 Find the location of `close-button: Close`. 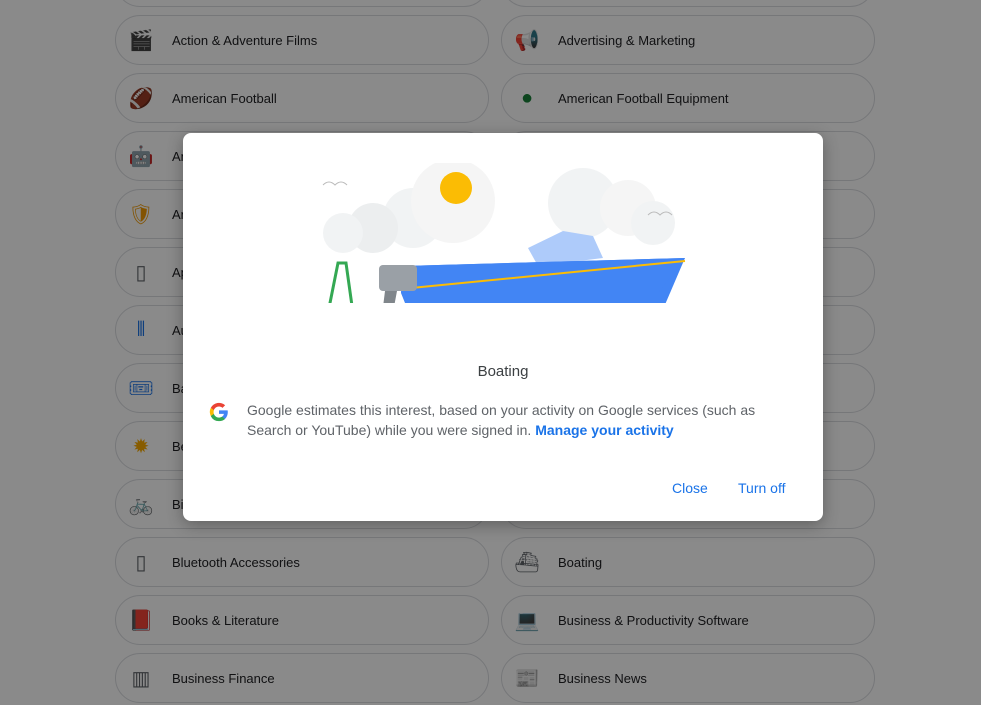

close-button: Close is located at coordinates (690, 488).